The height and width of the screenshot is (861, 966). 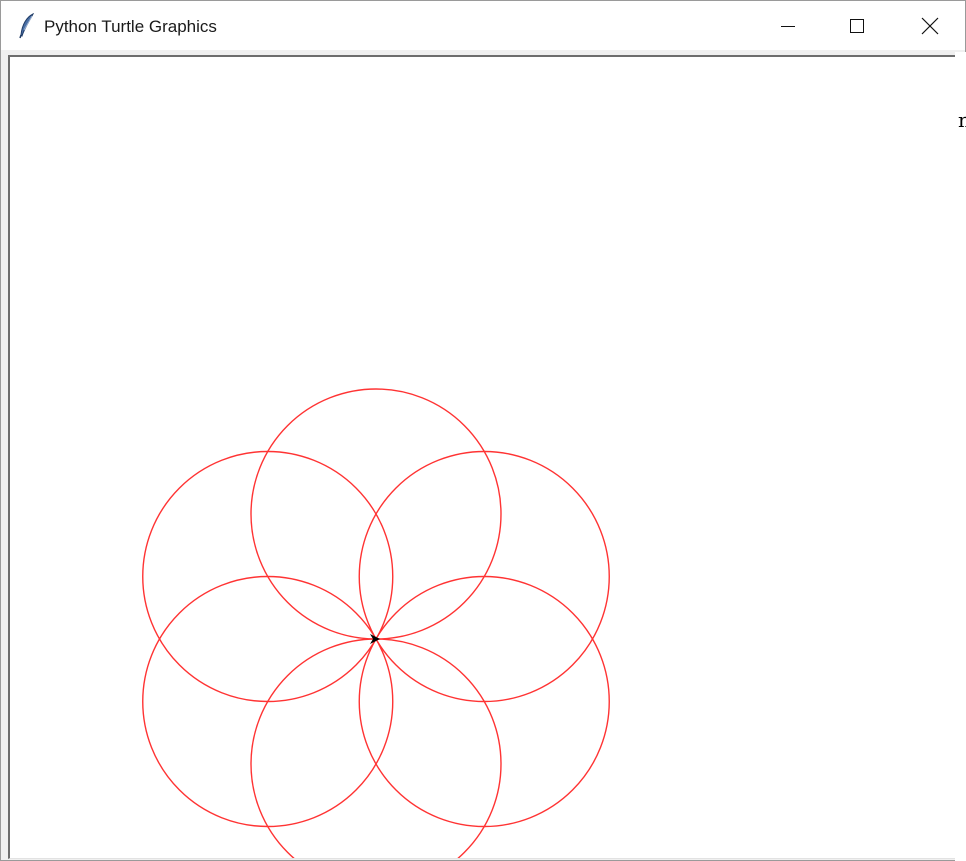 I want to click on maximize-button, so click(x=856, y=25).